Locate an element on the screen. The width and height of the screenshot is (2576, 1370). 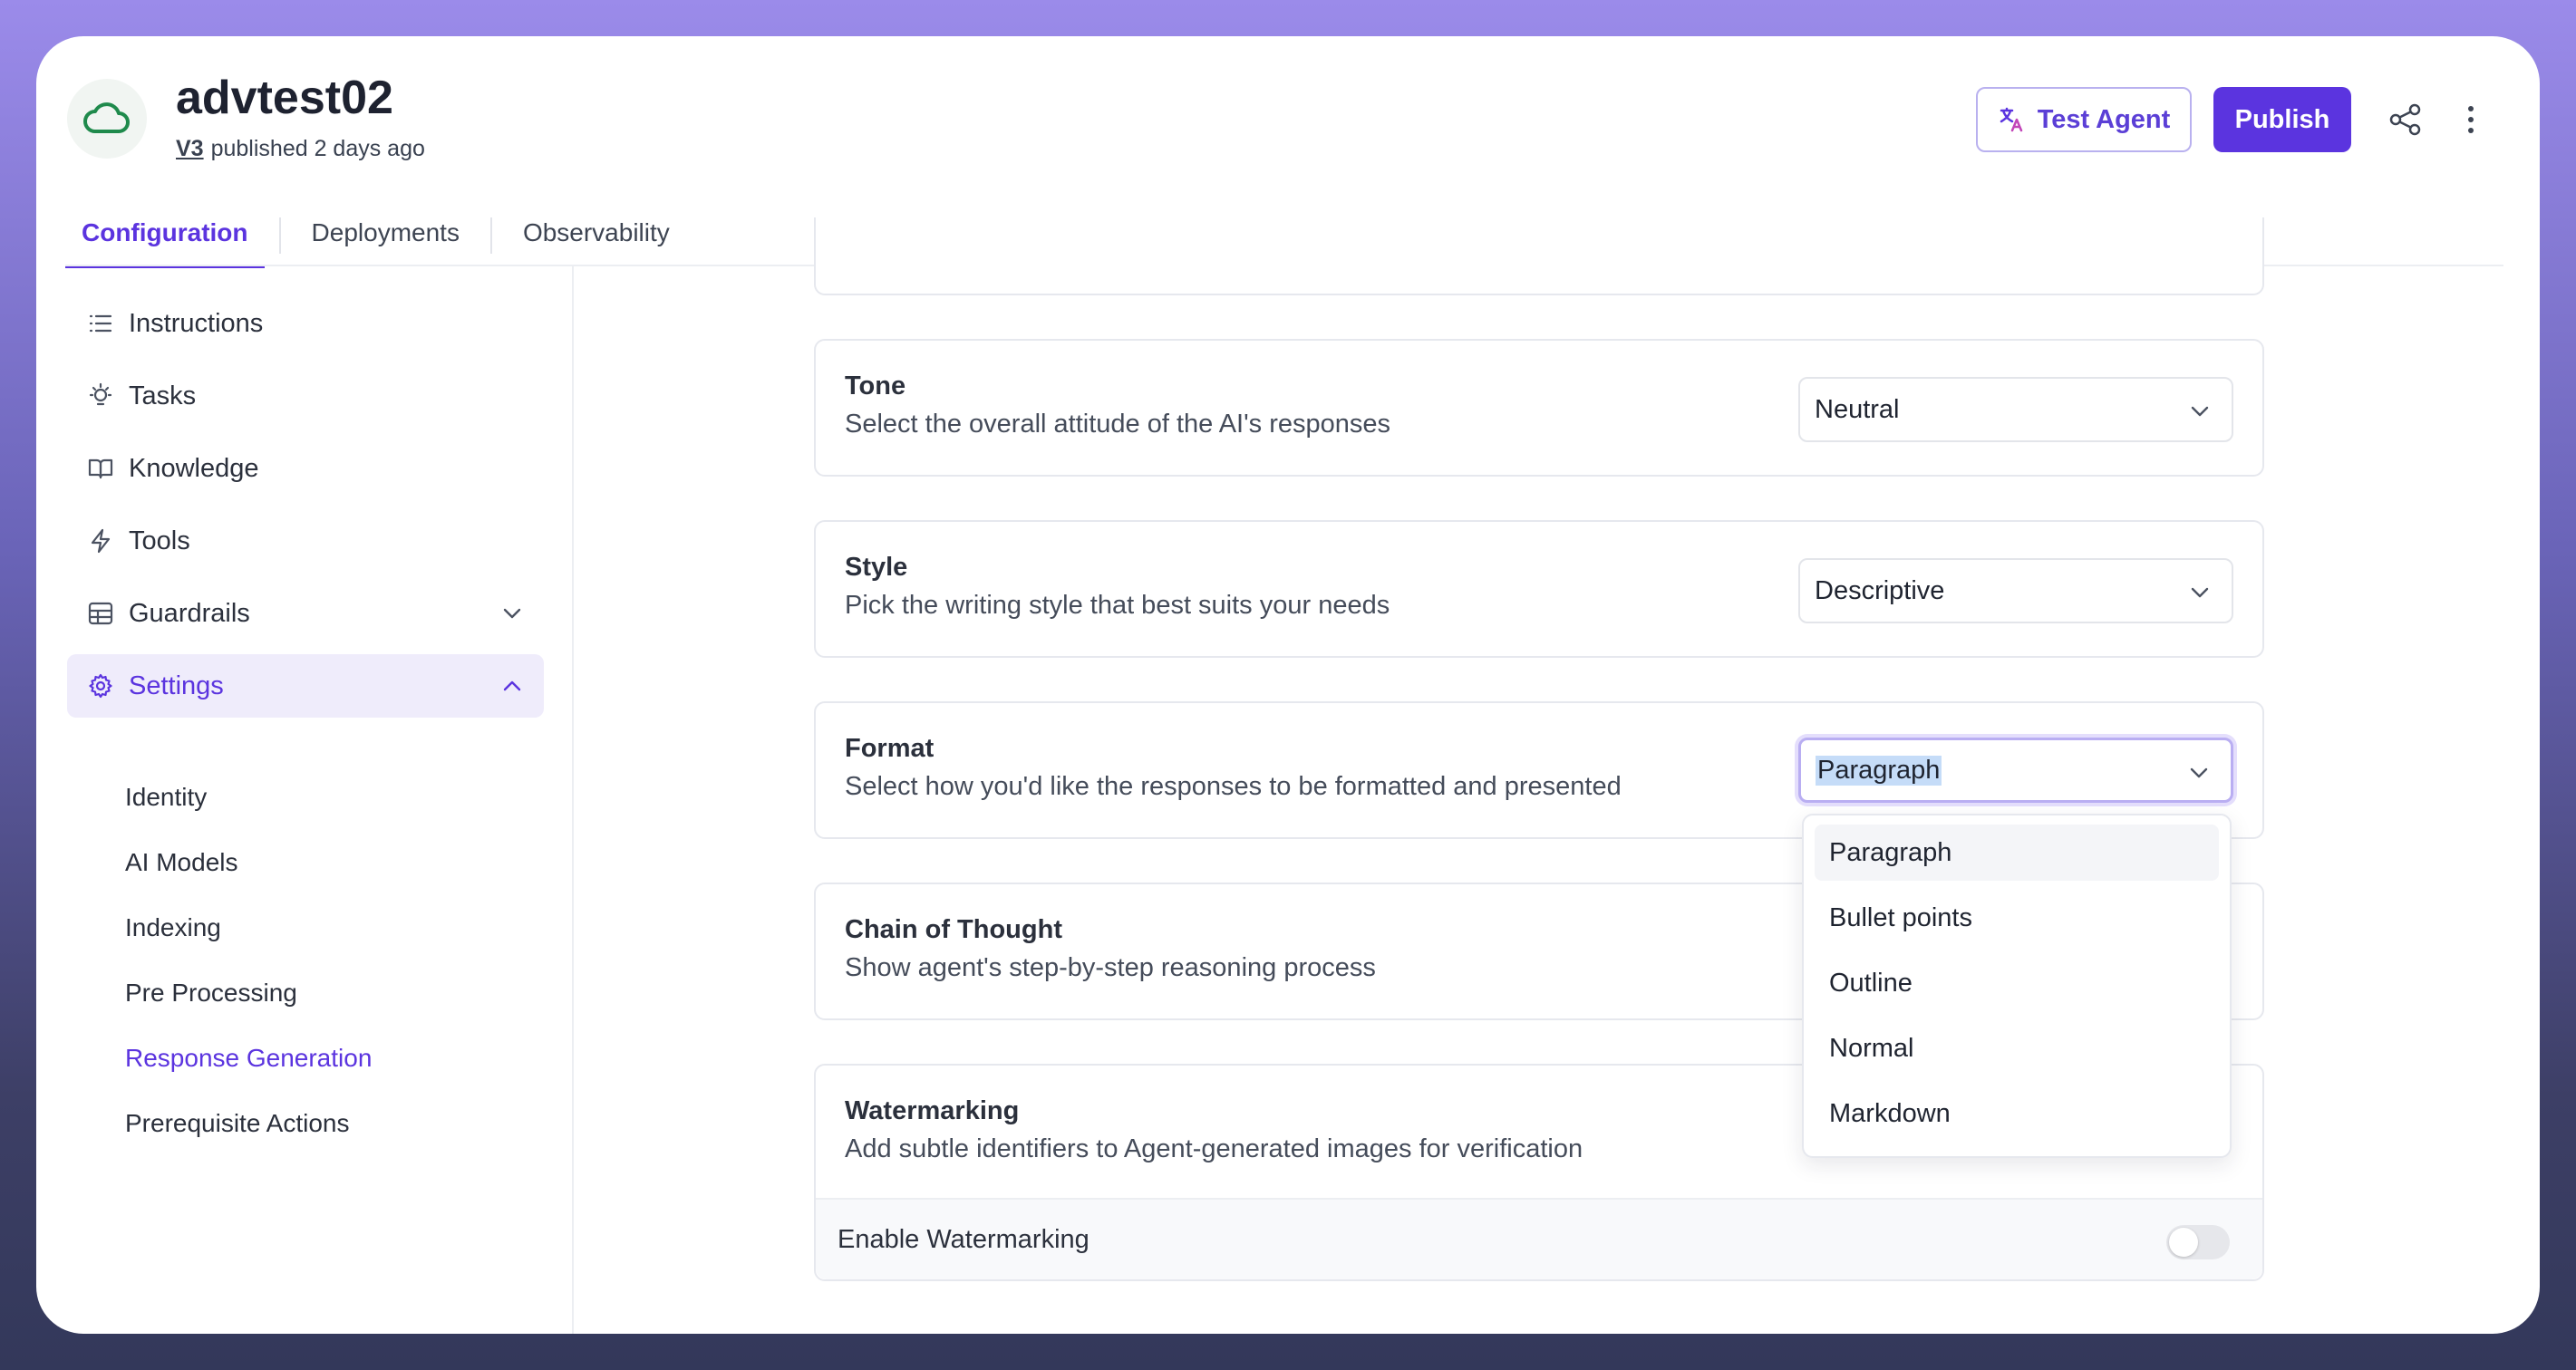
style-select: Descriptive is located at coordinates (2015, 590).